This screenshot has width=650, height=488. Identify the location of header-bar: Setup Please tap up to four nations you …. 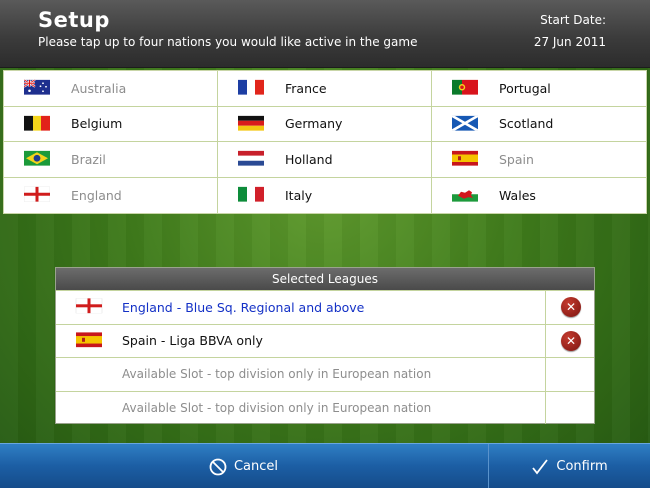
(325, 34).